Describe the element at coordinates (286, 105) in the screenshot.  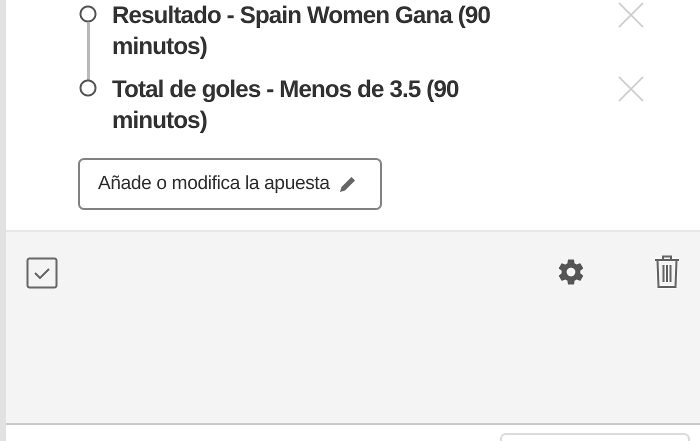
I see `selection-label: Total de goles - Menos de 3.5 (90 minutos)` at that location.